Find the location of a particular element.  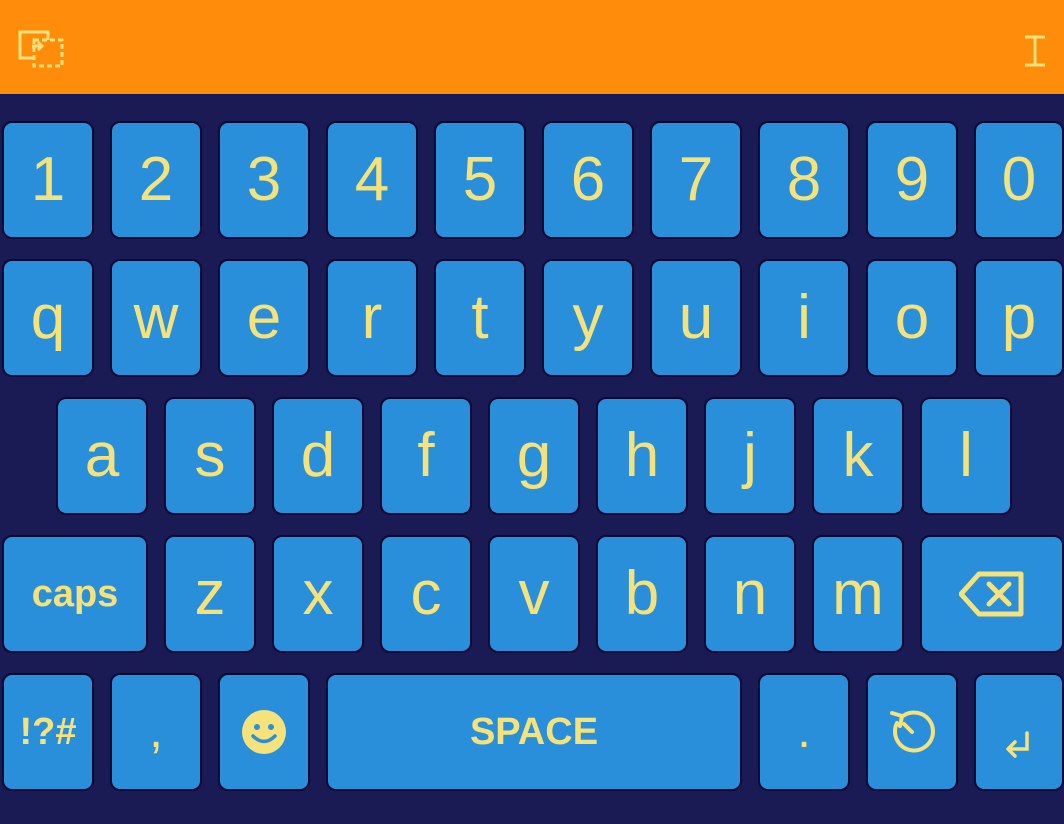

key-o: o is located at coordinates (912, 318).